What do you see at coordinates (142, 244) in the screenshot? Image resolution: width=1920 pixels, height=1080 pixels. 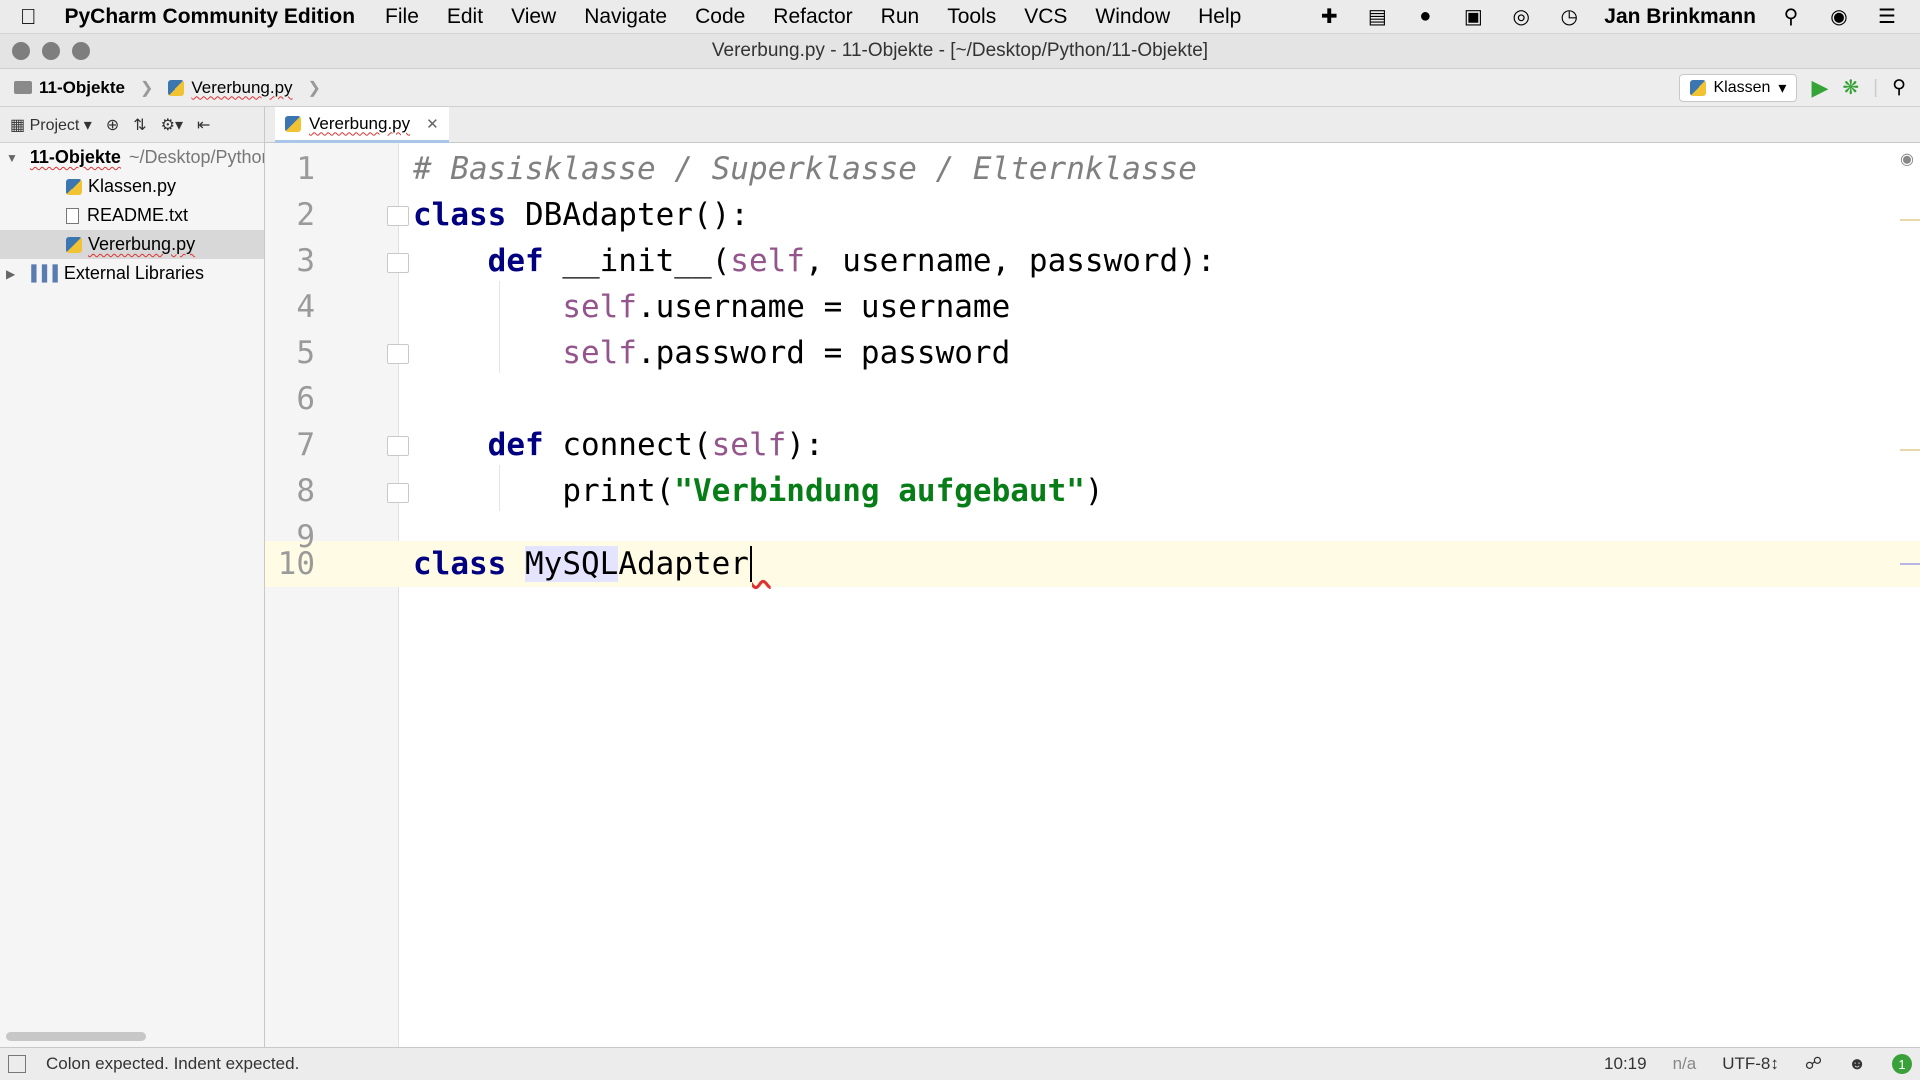 I see `tree-item-label: Vererbung.py` at bounding box center [142, 244].